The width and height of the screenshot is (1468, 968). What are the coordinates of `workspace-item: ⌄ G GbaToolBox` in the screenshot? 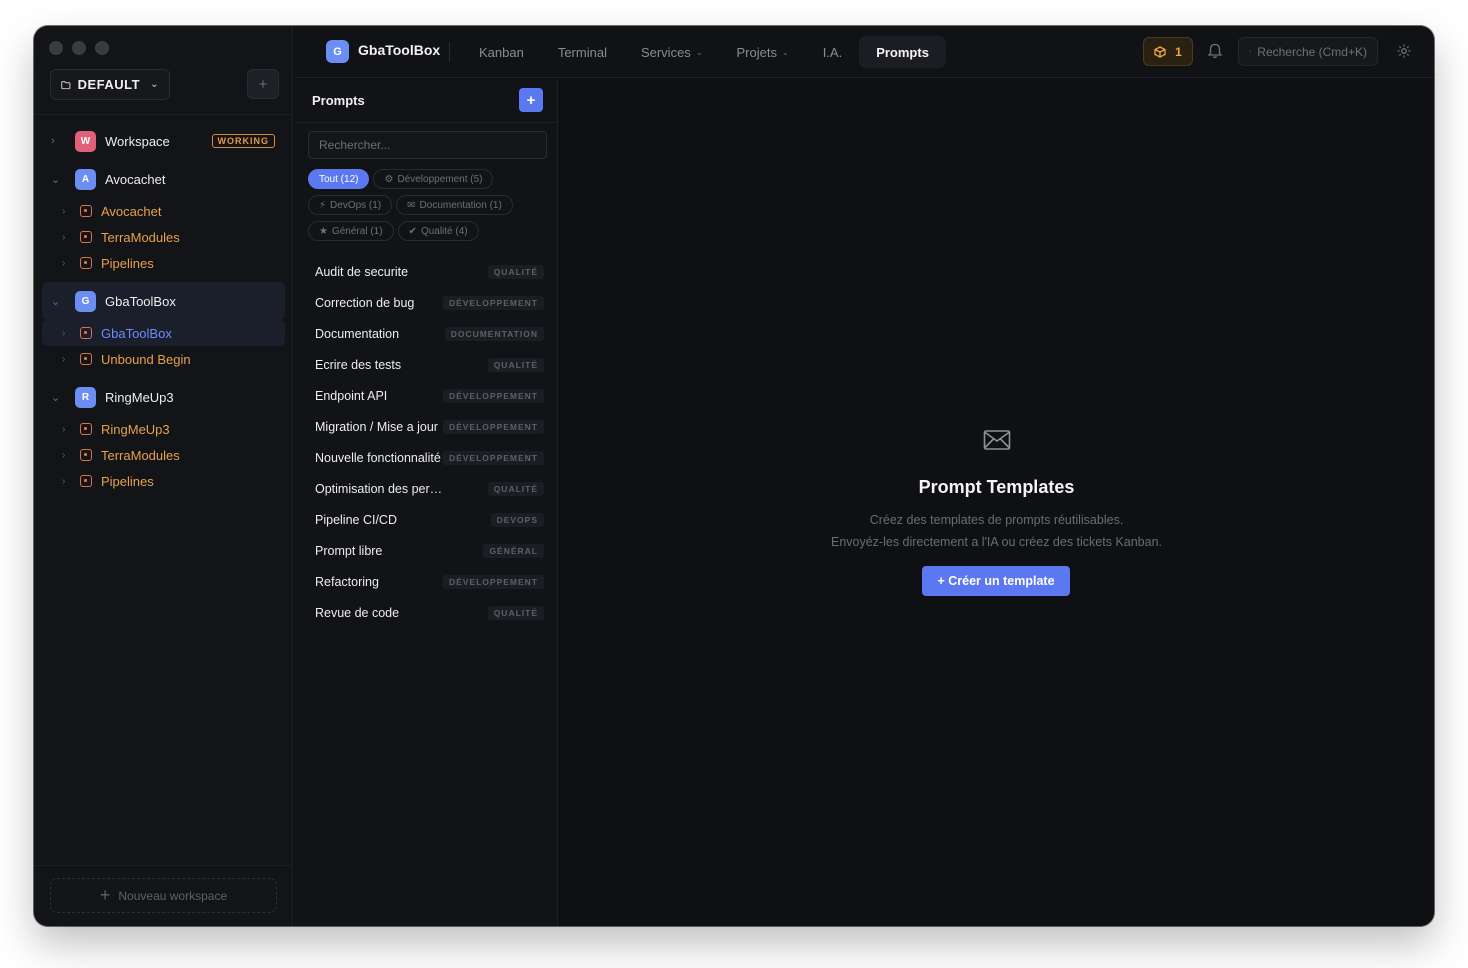 It's located at (163, 301).